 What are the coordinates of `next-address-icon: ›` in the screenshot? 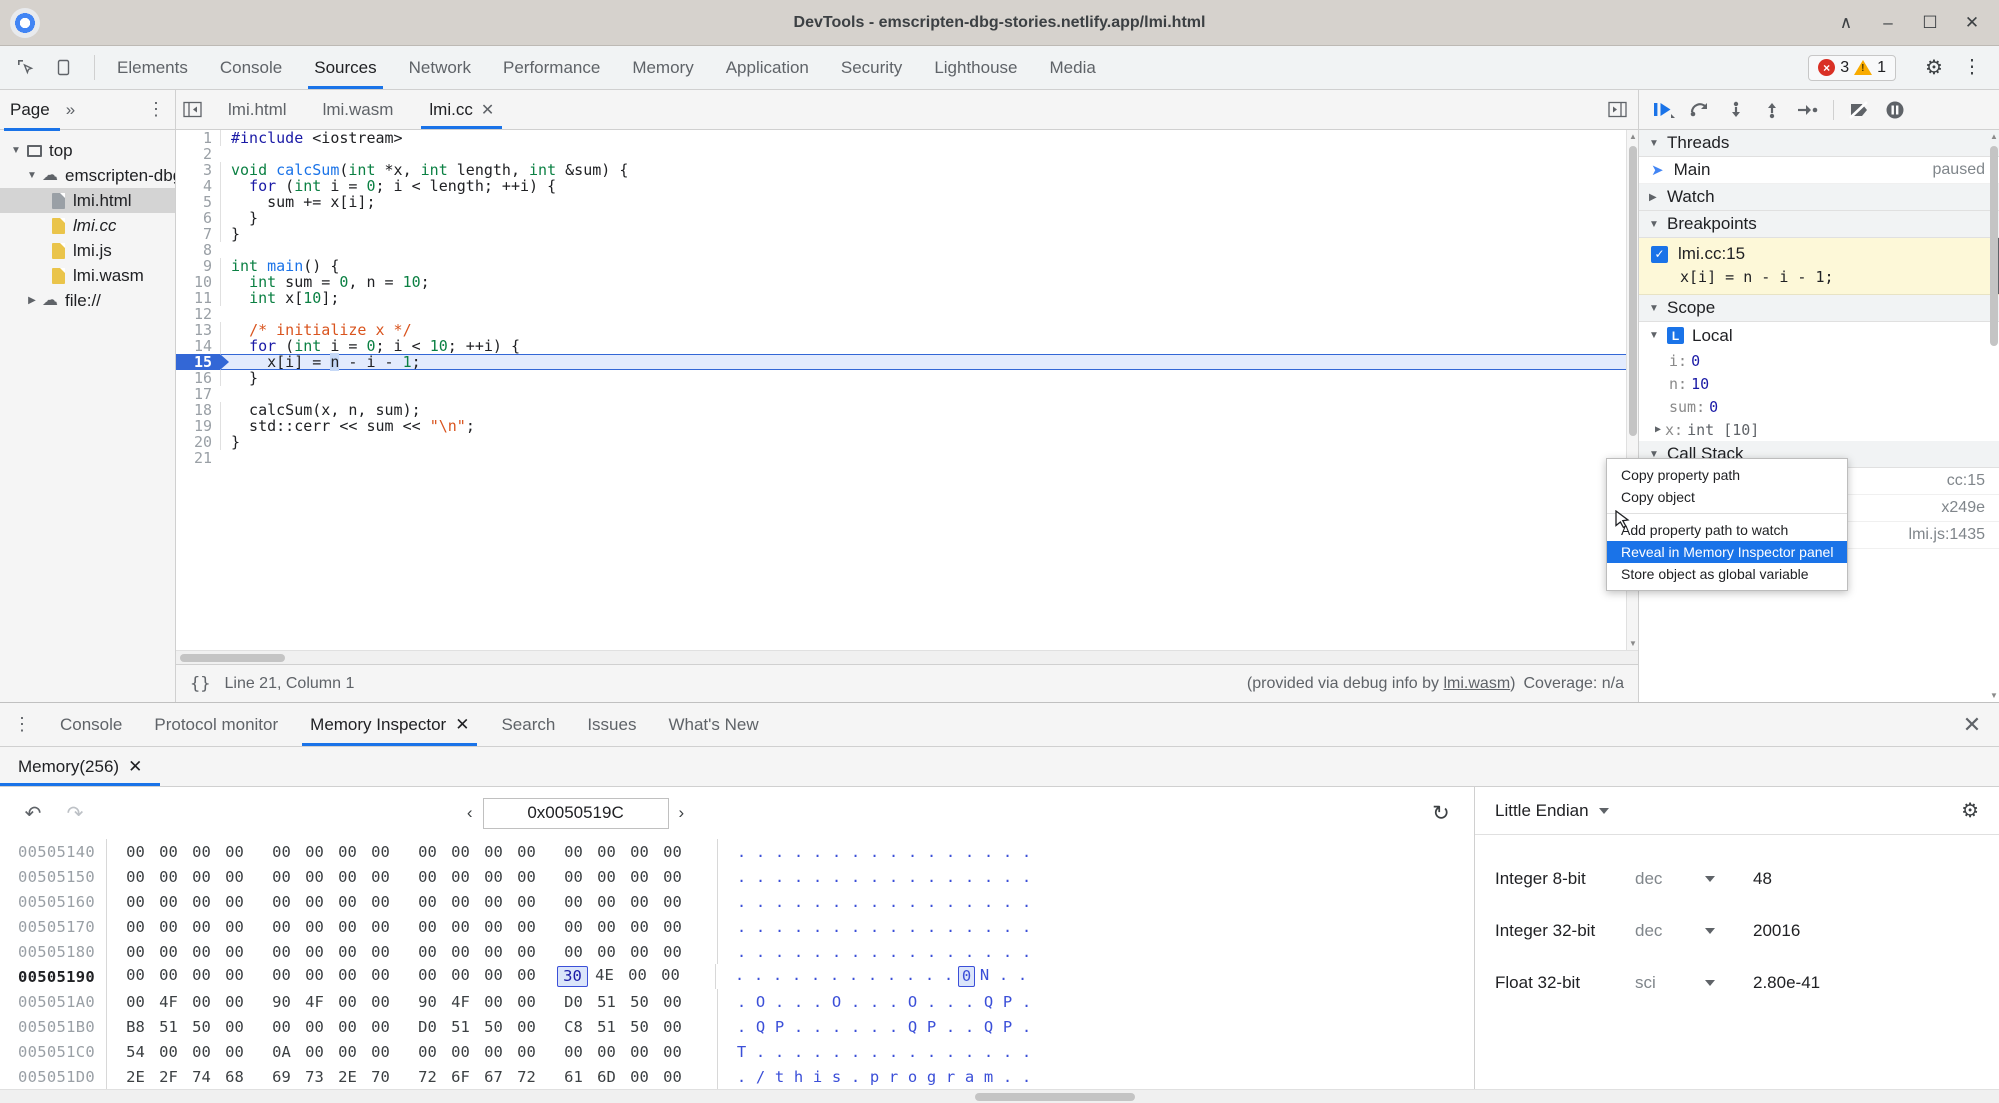 It's located at (682, 813).